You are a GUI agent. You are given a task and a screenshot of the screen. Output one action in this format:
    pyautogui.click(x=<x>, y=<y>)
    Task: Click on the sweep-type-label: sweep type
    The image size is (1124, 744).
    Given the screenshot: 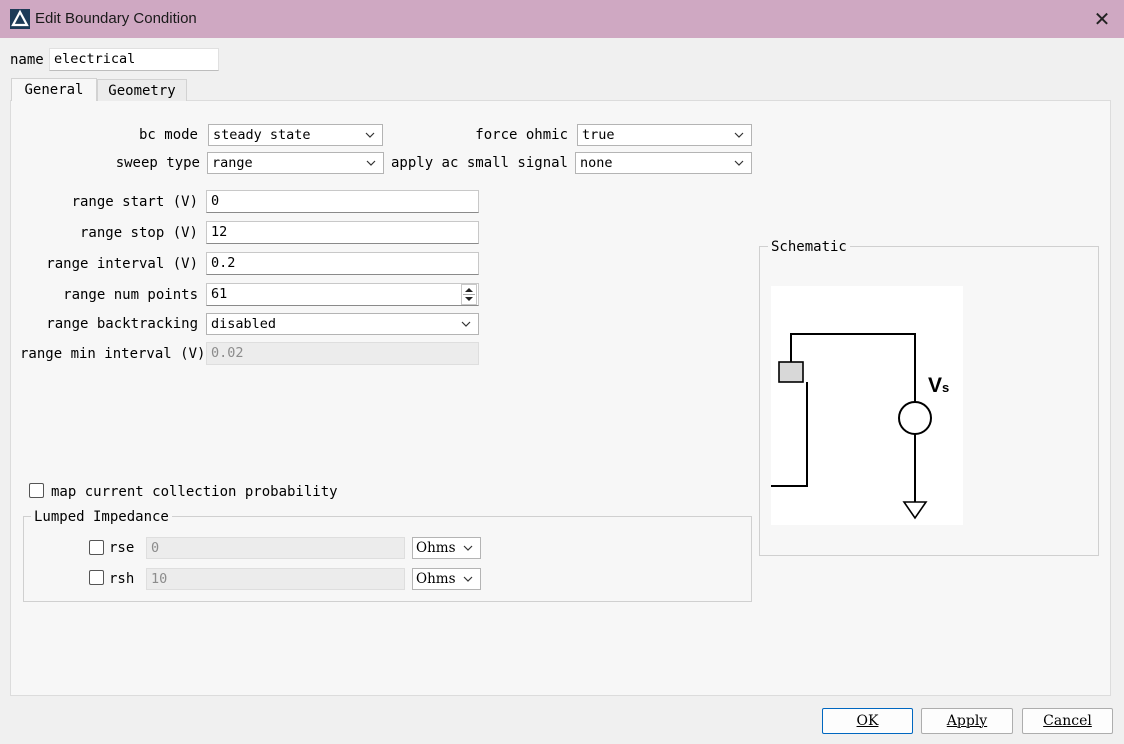 What is the action you would take?
    pyautogui.click(x=157, y=163)
    